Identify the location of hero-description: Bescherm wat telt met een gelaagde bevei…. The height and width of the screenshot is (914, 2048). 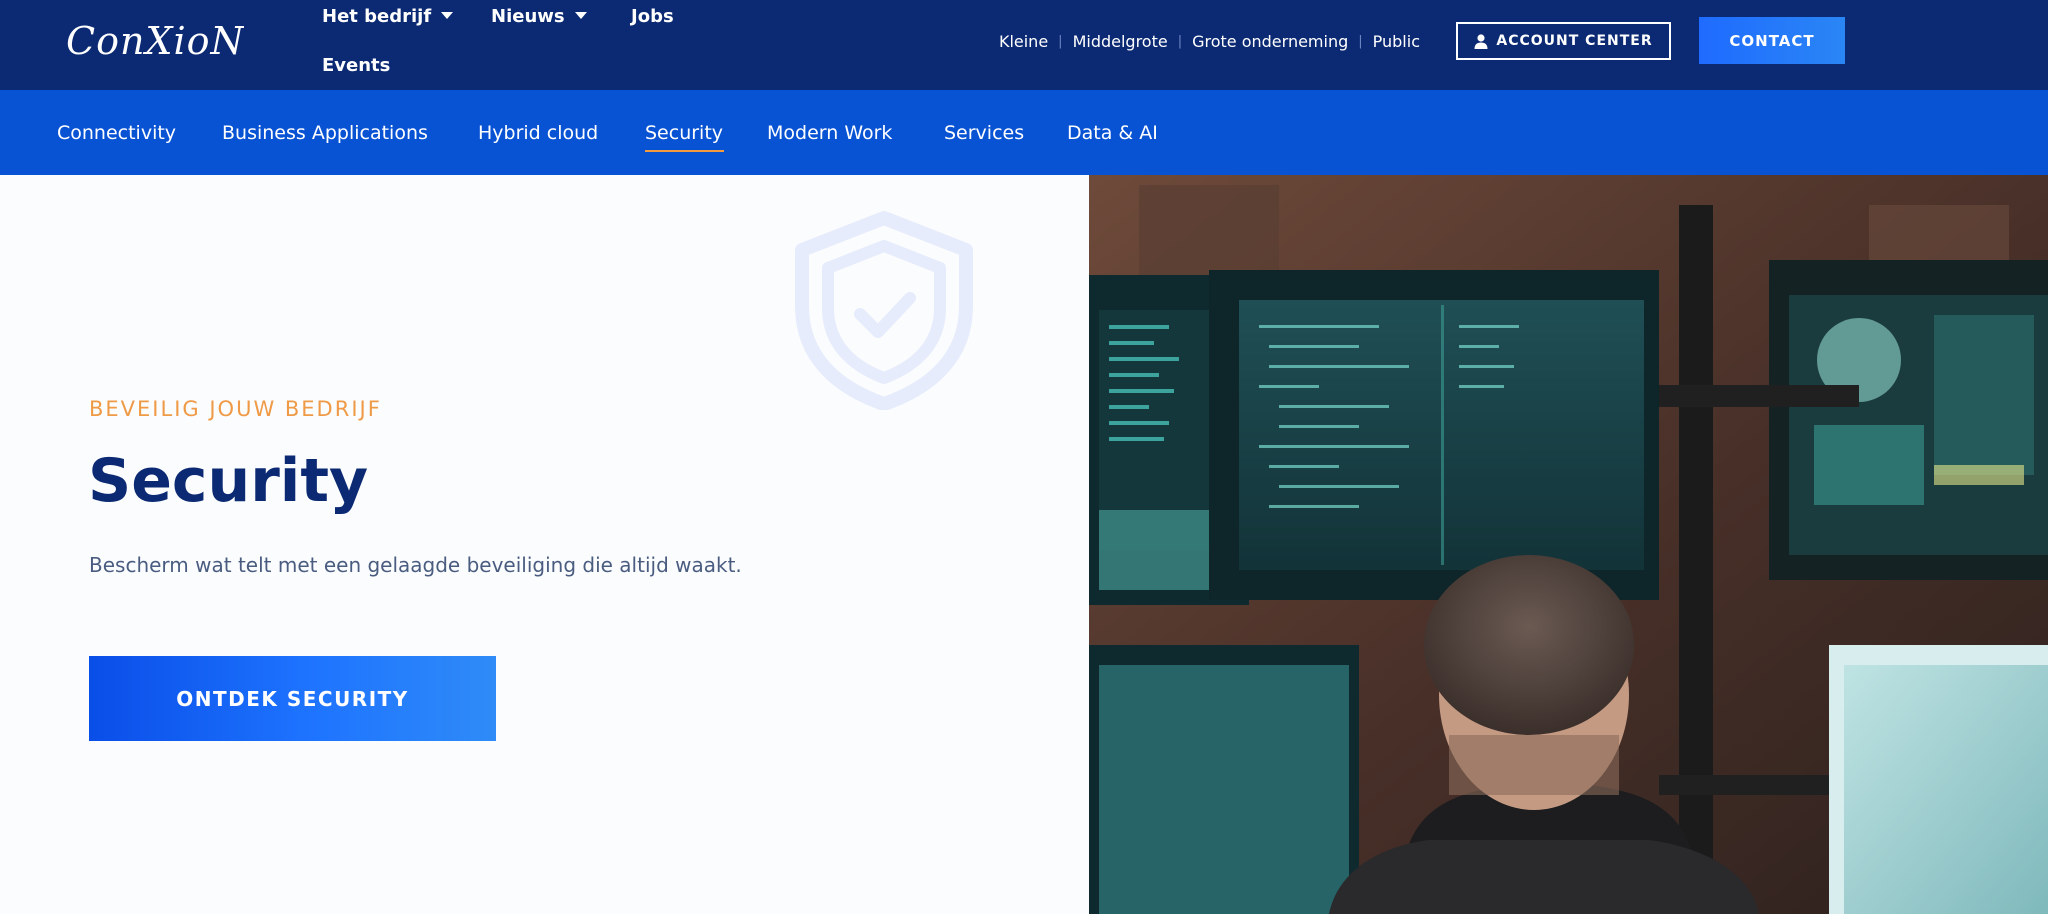
(415, 565).